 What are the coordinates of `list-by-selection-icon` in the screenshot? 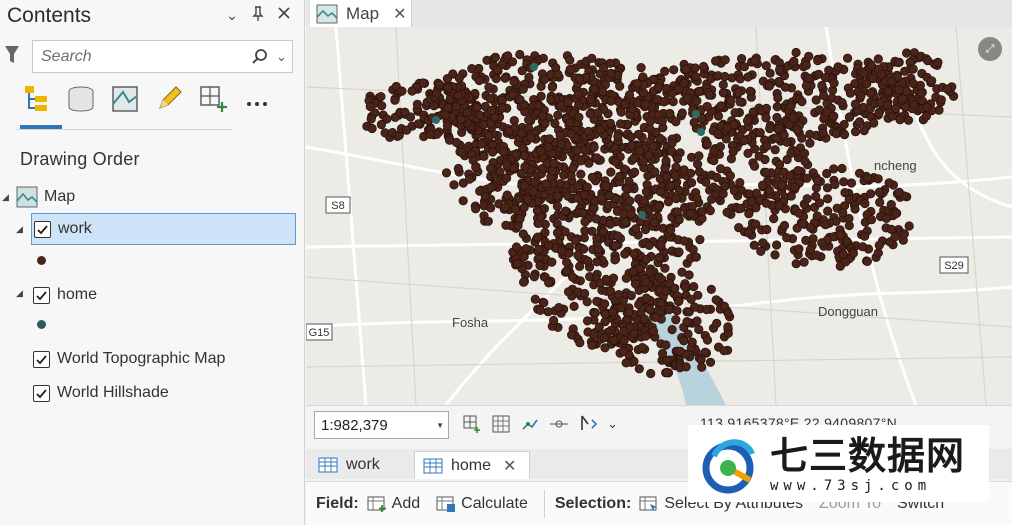 It's located at (125, 99).